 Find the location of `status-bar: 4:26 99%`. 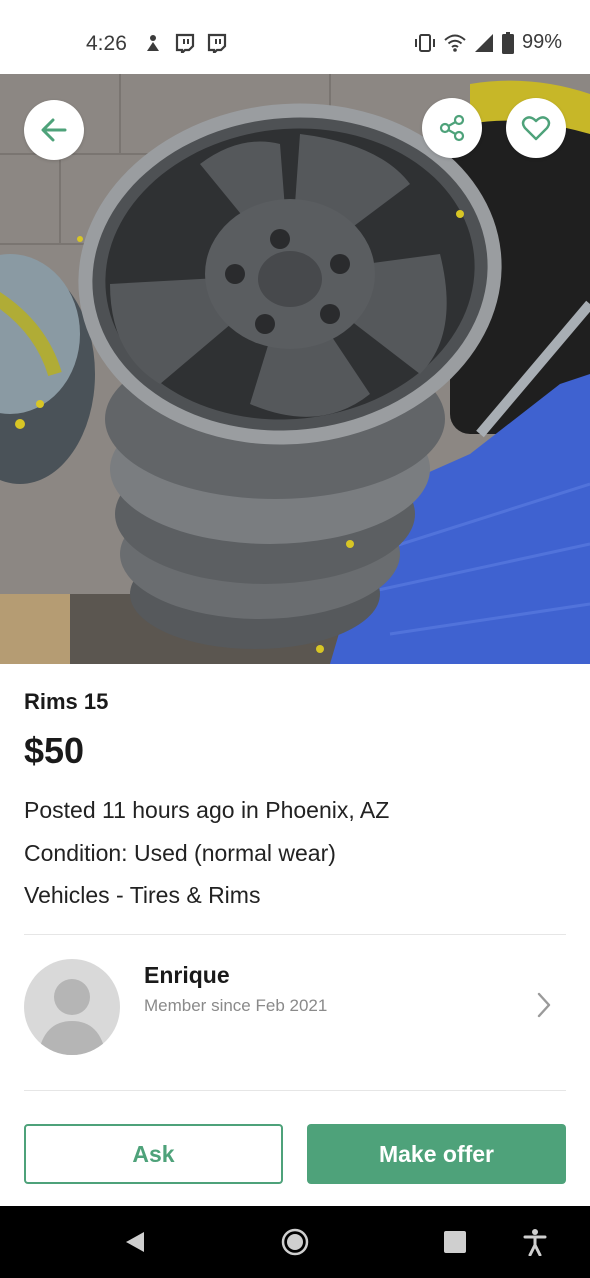

status-bar: 4:26 99% is located at coordinates (295, 37).